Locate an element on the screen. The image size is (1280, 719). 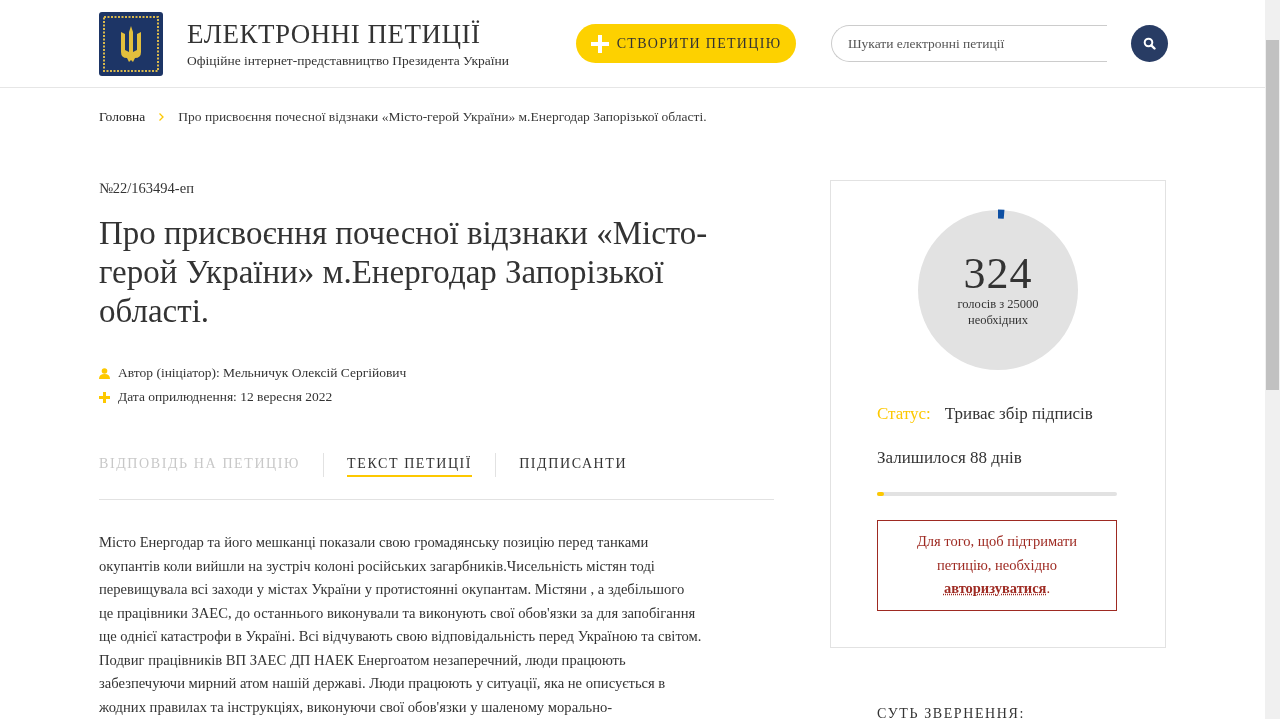
scrollbar-thumb is located at coordinates (1272, 215).